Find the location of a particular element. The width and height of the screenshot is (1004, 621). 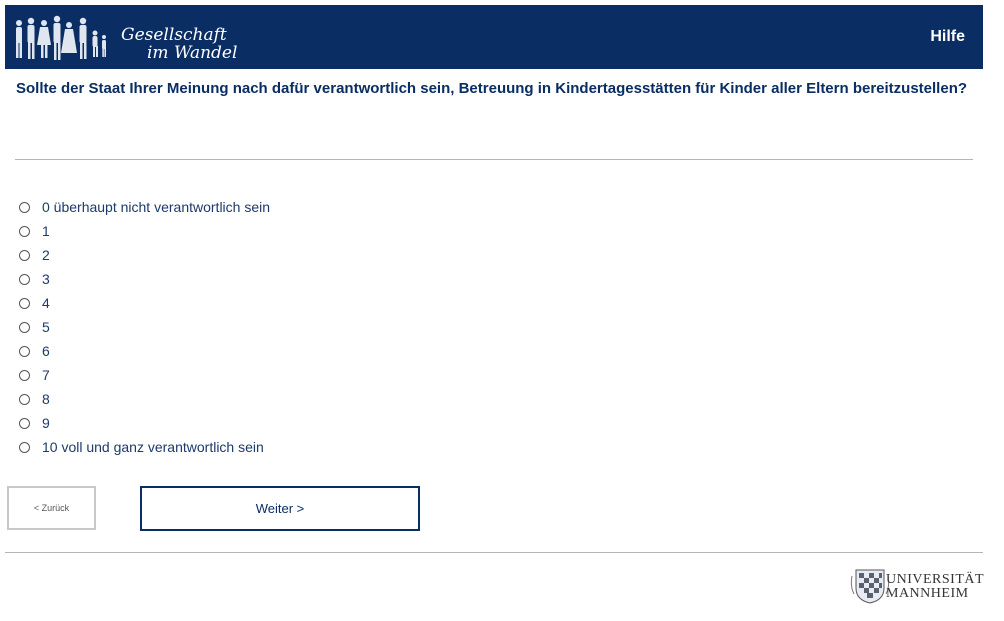

header-bar: Gesellschaft im Wandel Hilfe is located at coordinates (494, 37).